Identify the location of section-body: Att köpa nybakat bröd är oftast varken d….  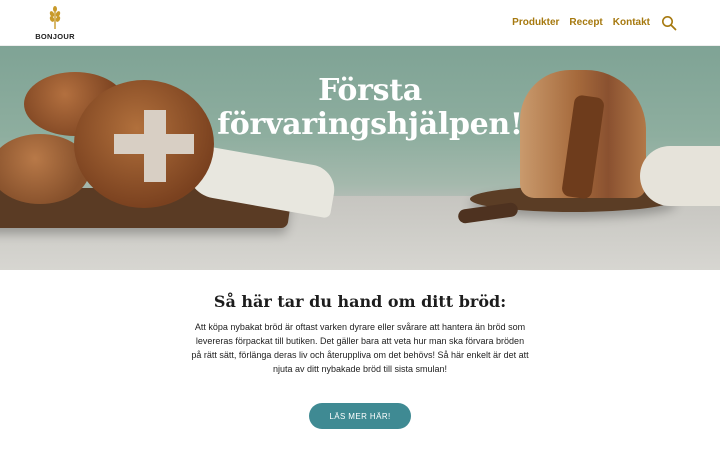
(360, 348).